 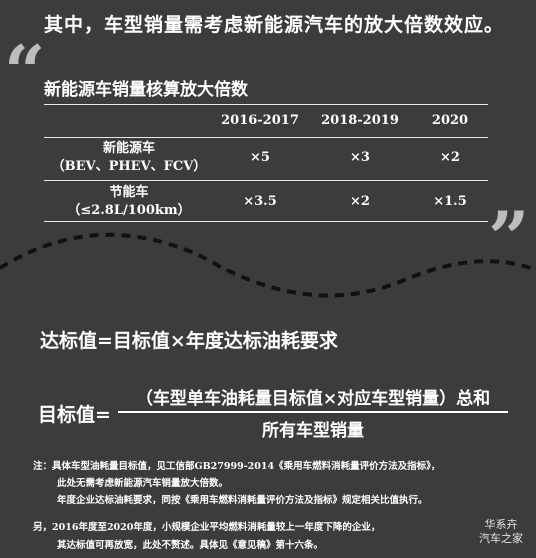 I want to click on fraction-bar, so click(x=313, y=412).